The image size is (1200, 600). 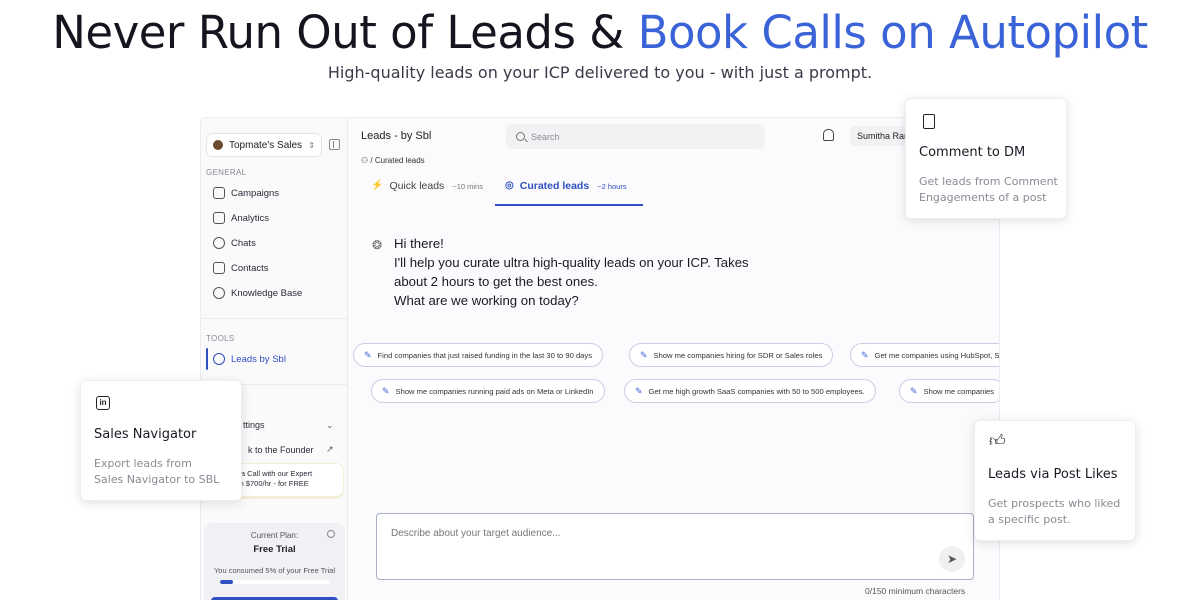 I want to click on bolt-icon: ⚡, so click(x=377, y=185).